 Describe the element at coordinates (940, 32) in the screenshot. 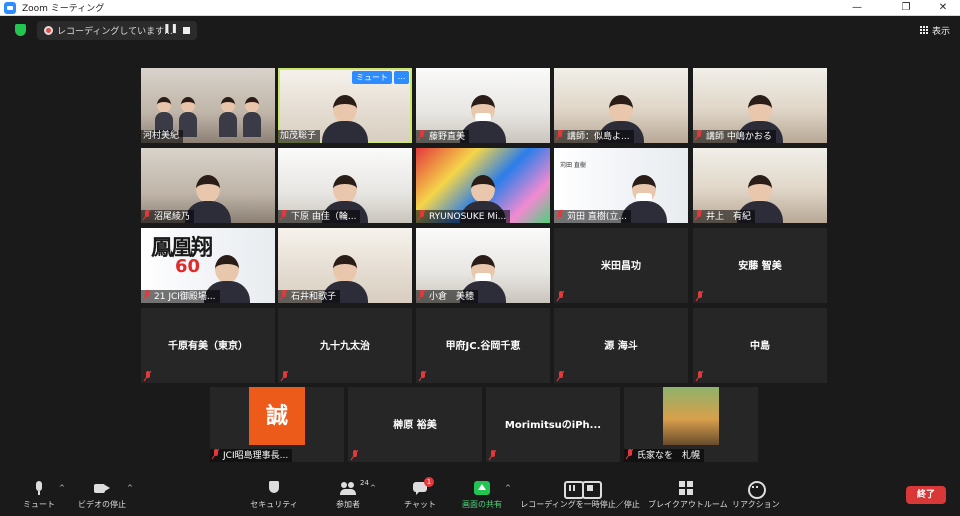

I see `view-label: 表示` at that location.